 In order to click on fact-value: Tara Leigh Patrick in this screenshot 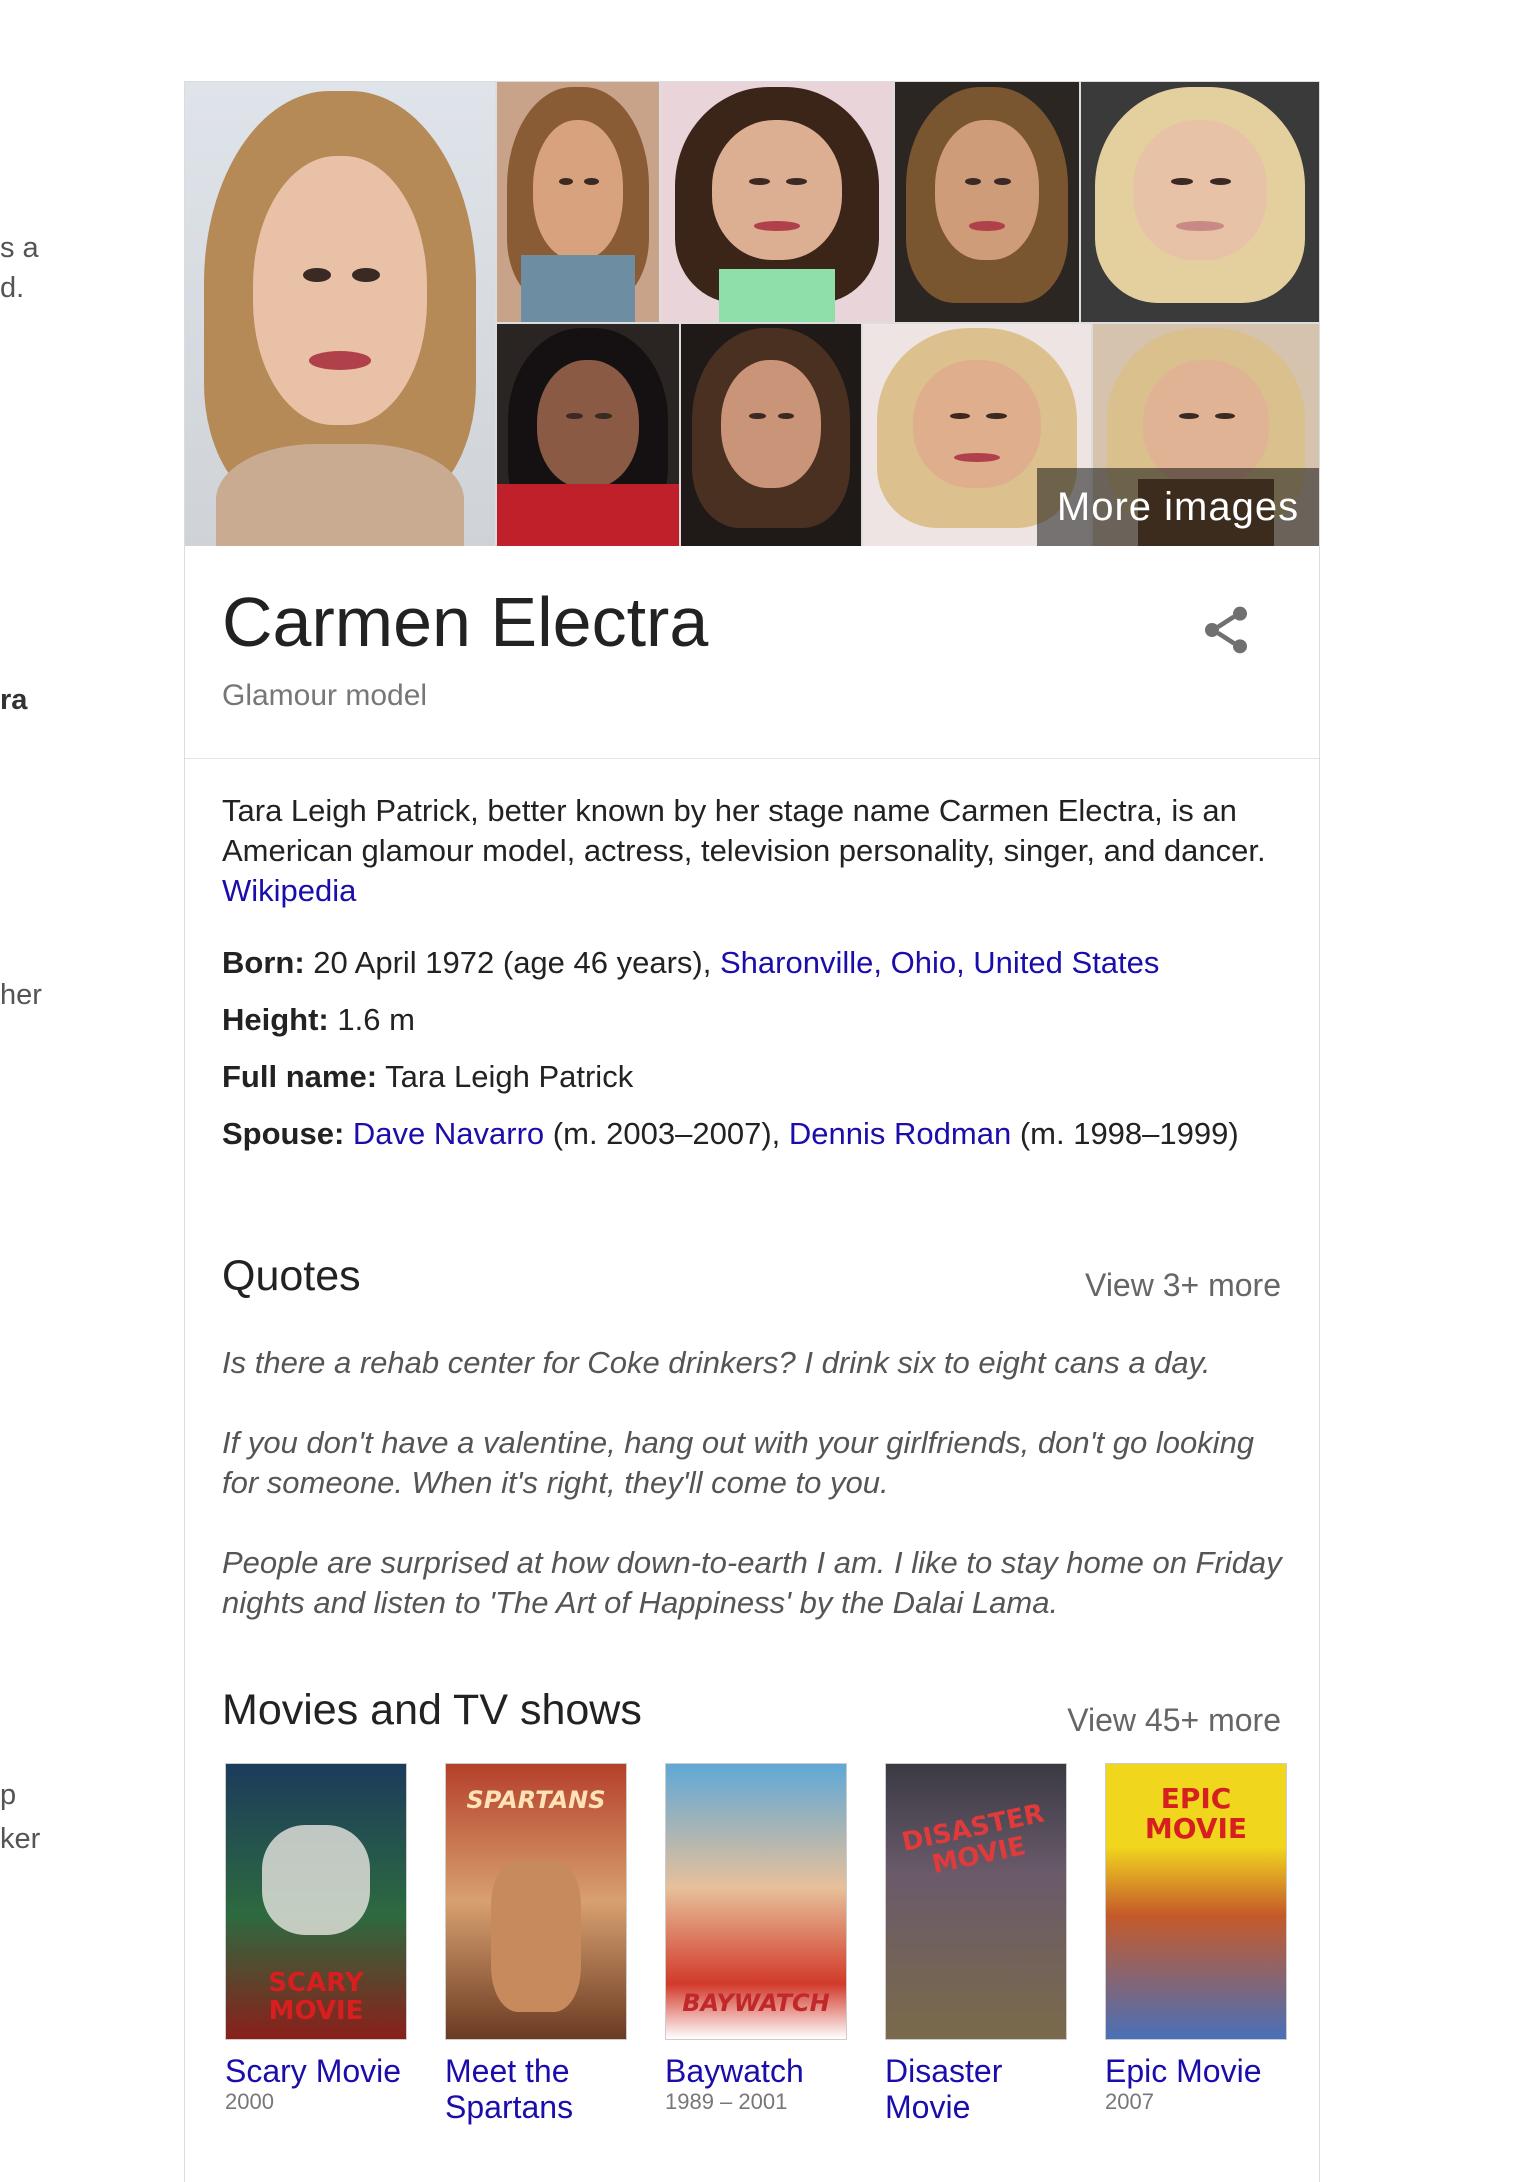, I will do `click(509, 1076)`.